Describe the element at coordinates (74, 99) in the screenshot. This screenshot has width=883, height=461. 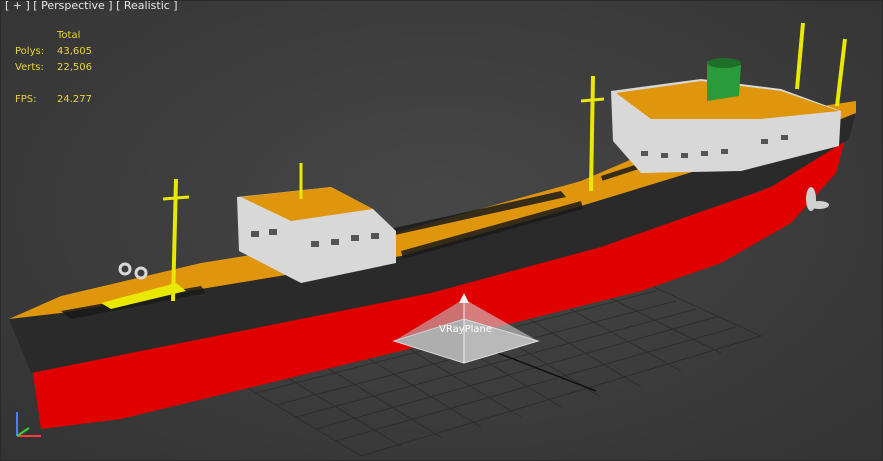
I see `stats-fps-value: 24.277` at that location.